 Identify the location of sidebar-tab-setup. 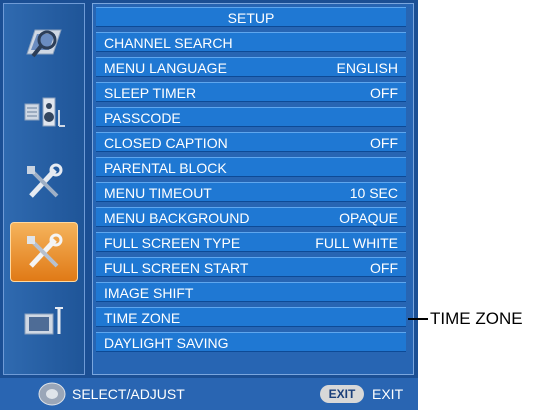
(44, 252).